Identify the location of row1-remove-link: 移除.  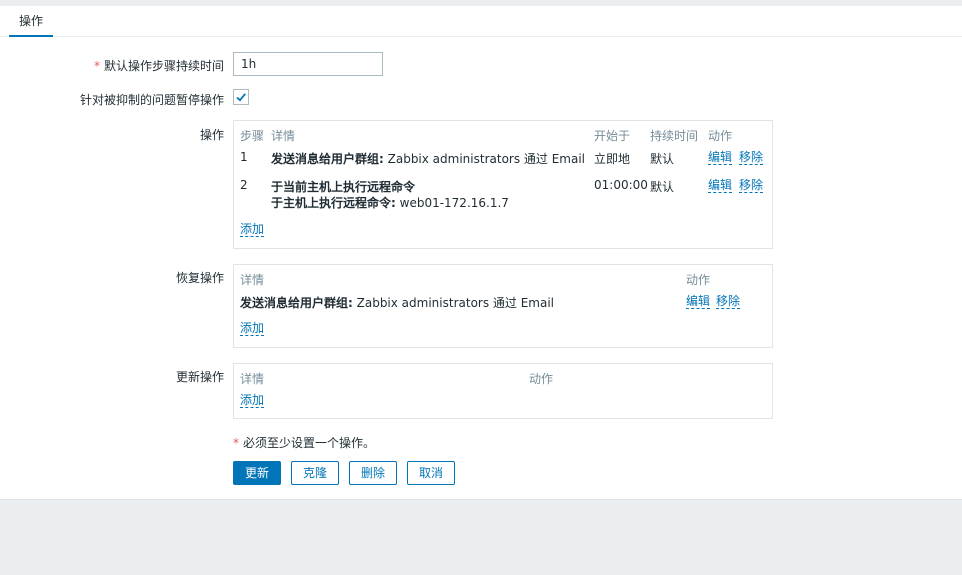
(751, 157).